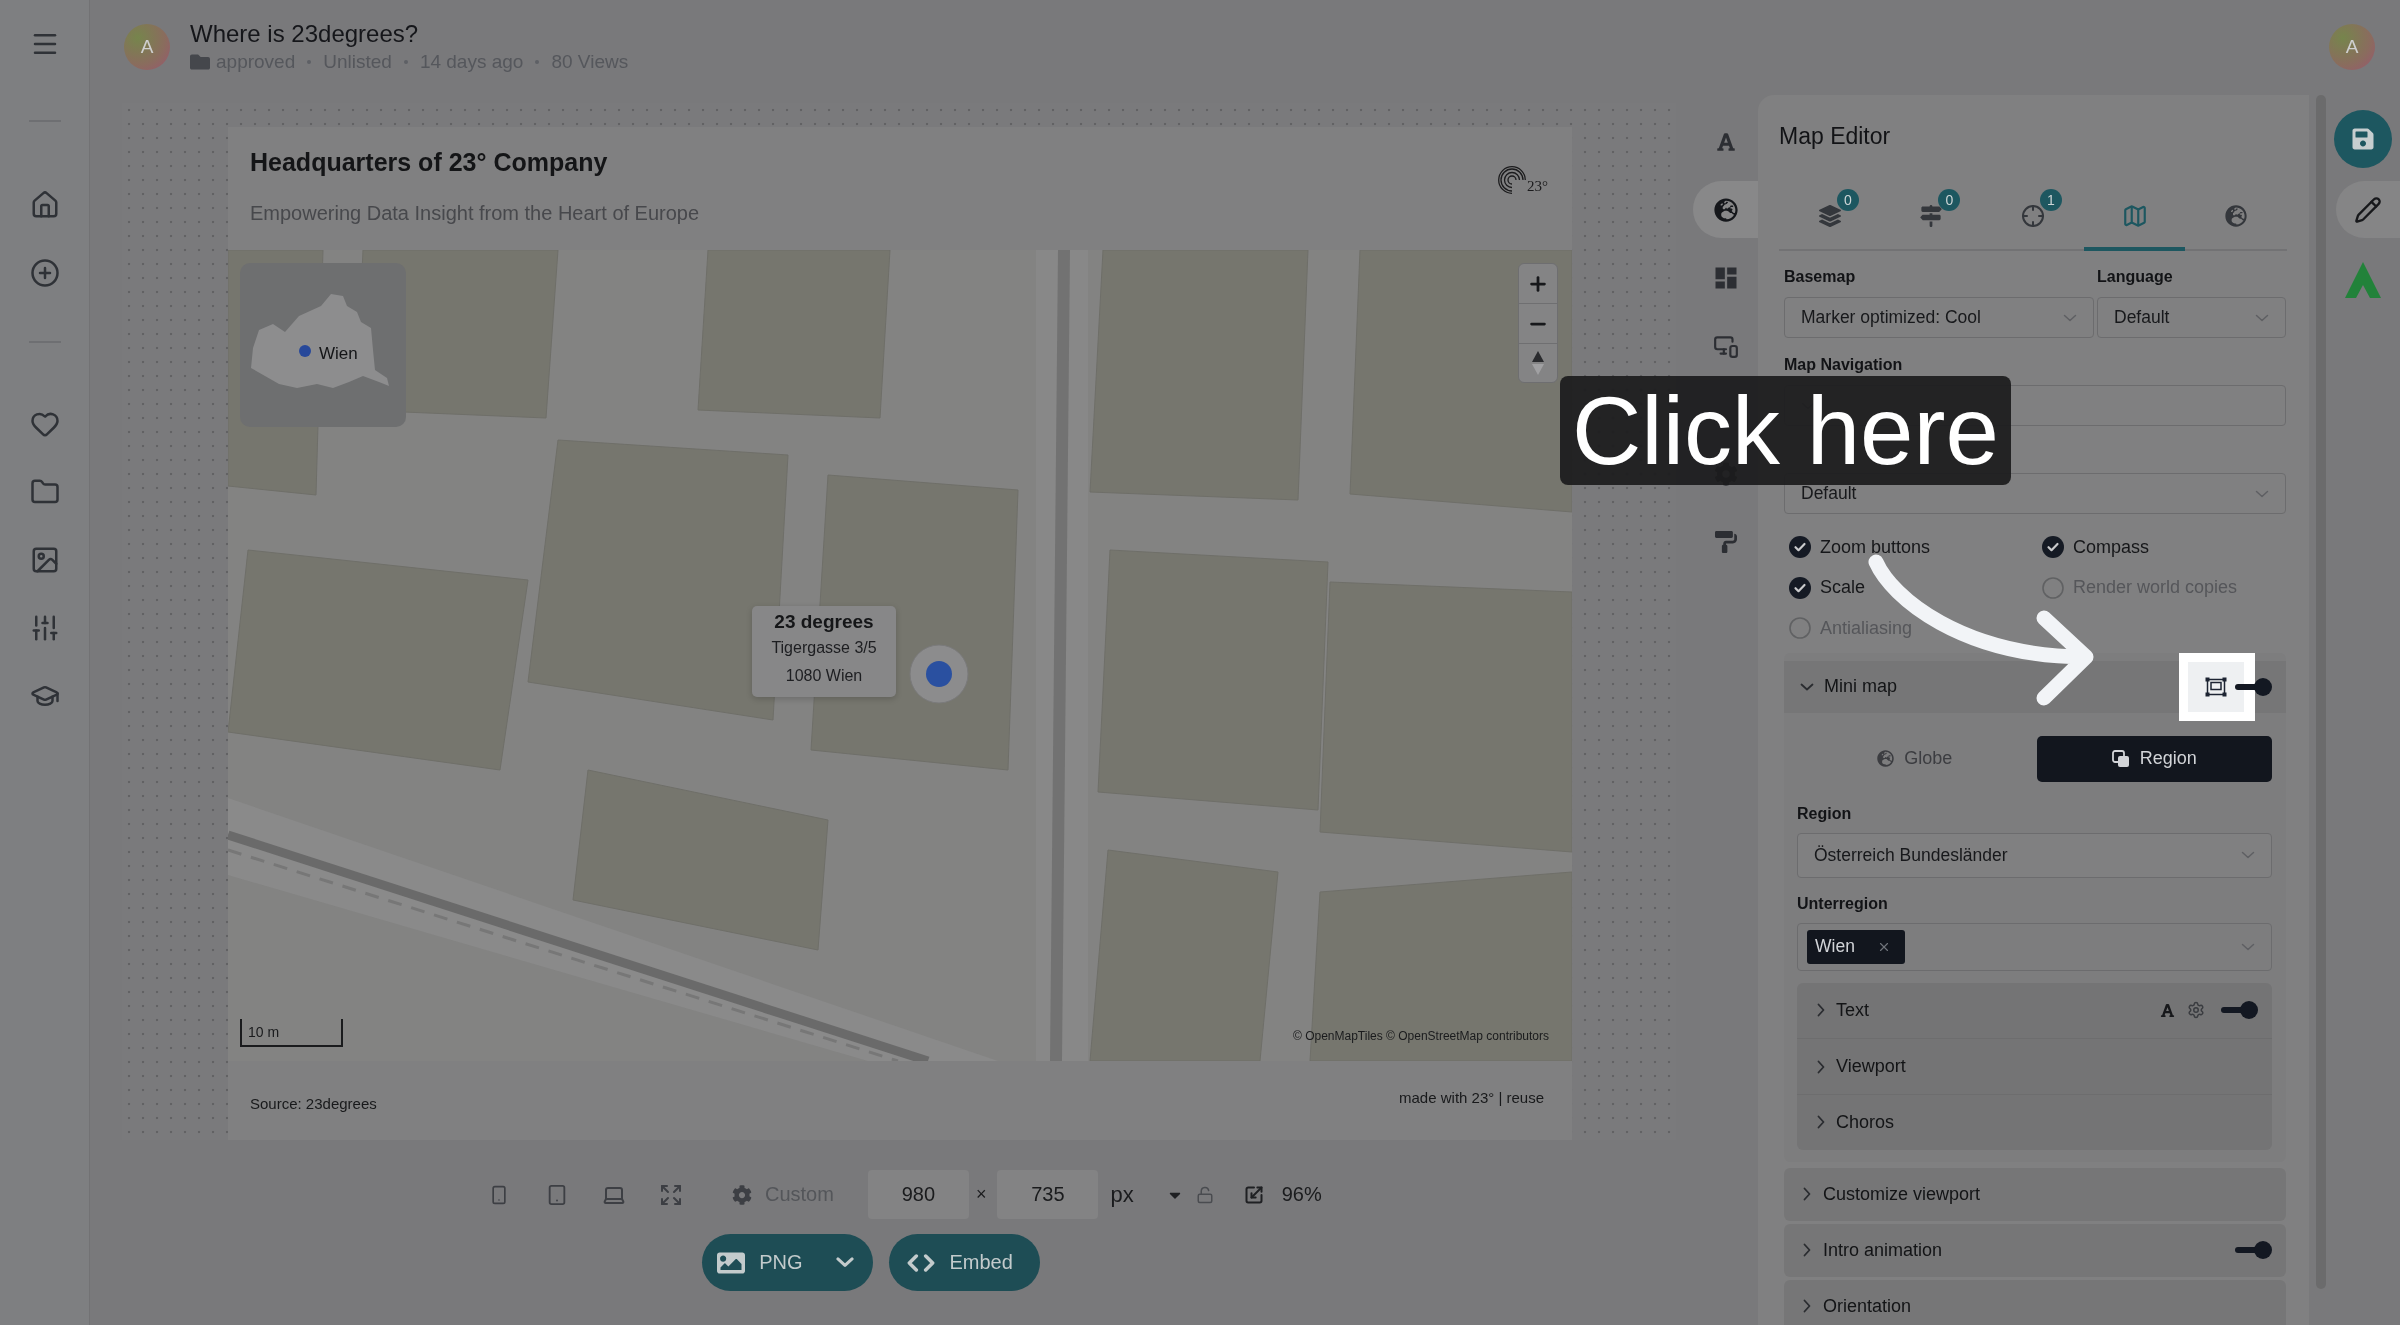 Image resolution: width=2400 pixels, height=1325 pixels. I want to click on tablet-icon, so click(557, 1194).